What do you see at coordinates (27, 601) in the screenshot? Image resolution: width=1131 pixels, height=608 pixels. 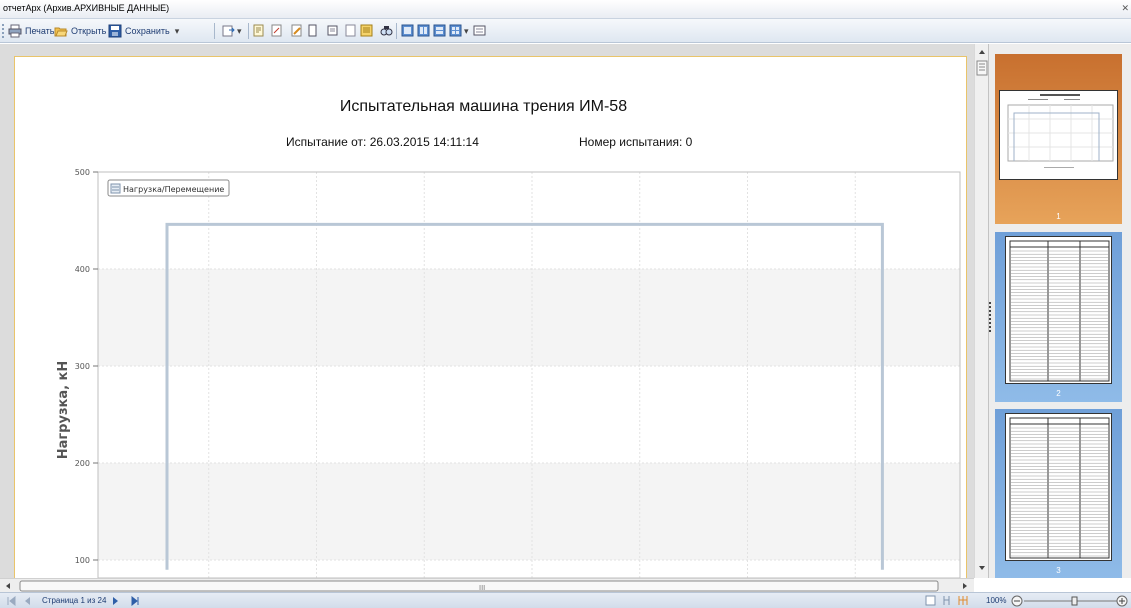 I see `prev-page-icon` at bounding box center [27, 601].